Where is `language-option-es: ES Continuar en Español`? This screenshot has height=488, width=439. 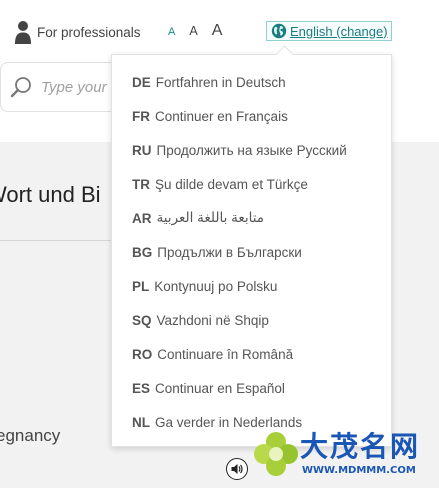 language-option-es: ES Continuar en Español is located at coordinates (208, 388).